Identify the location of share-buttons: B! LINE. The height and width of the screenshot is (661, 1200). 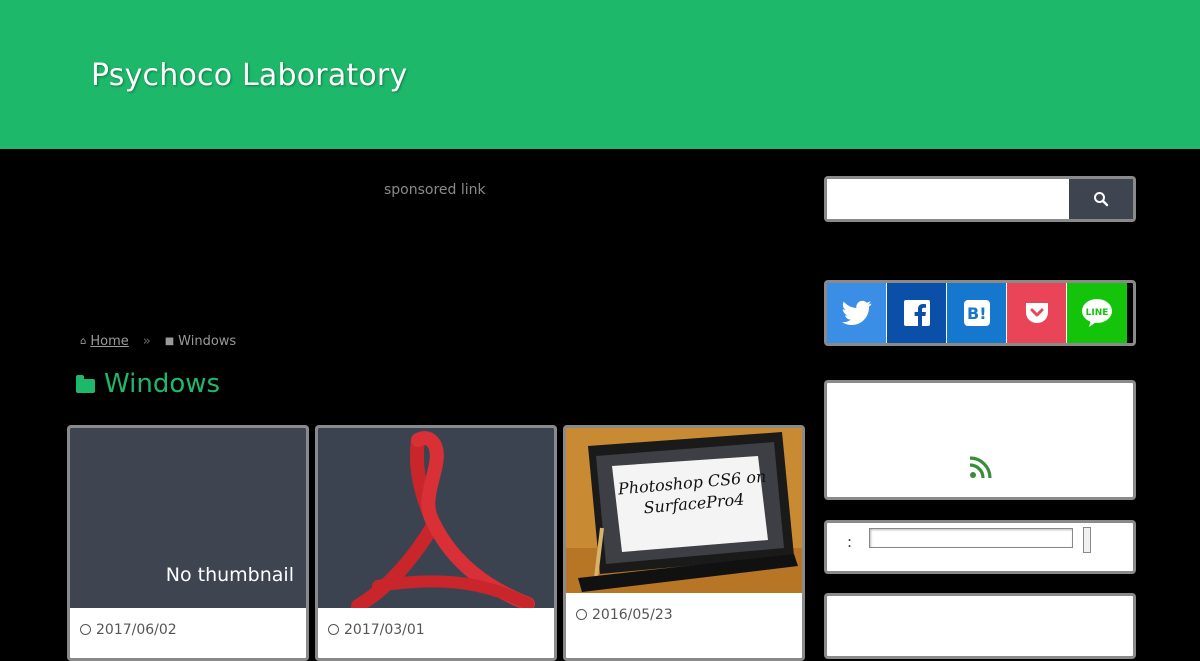
(980, 313).